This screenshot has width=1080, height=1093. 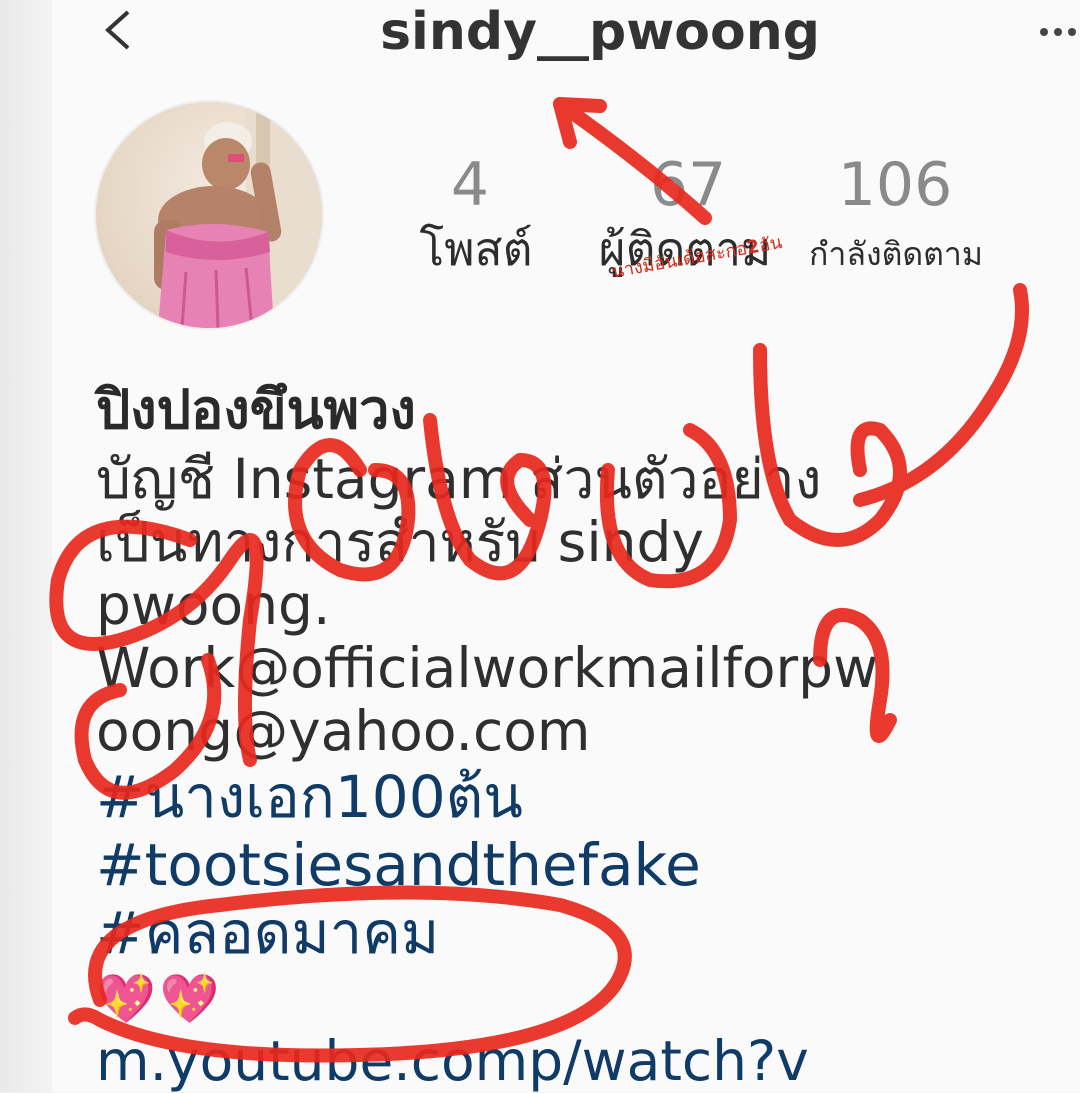 I want to click on avatar-photo, so click(x=238, y=215).